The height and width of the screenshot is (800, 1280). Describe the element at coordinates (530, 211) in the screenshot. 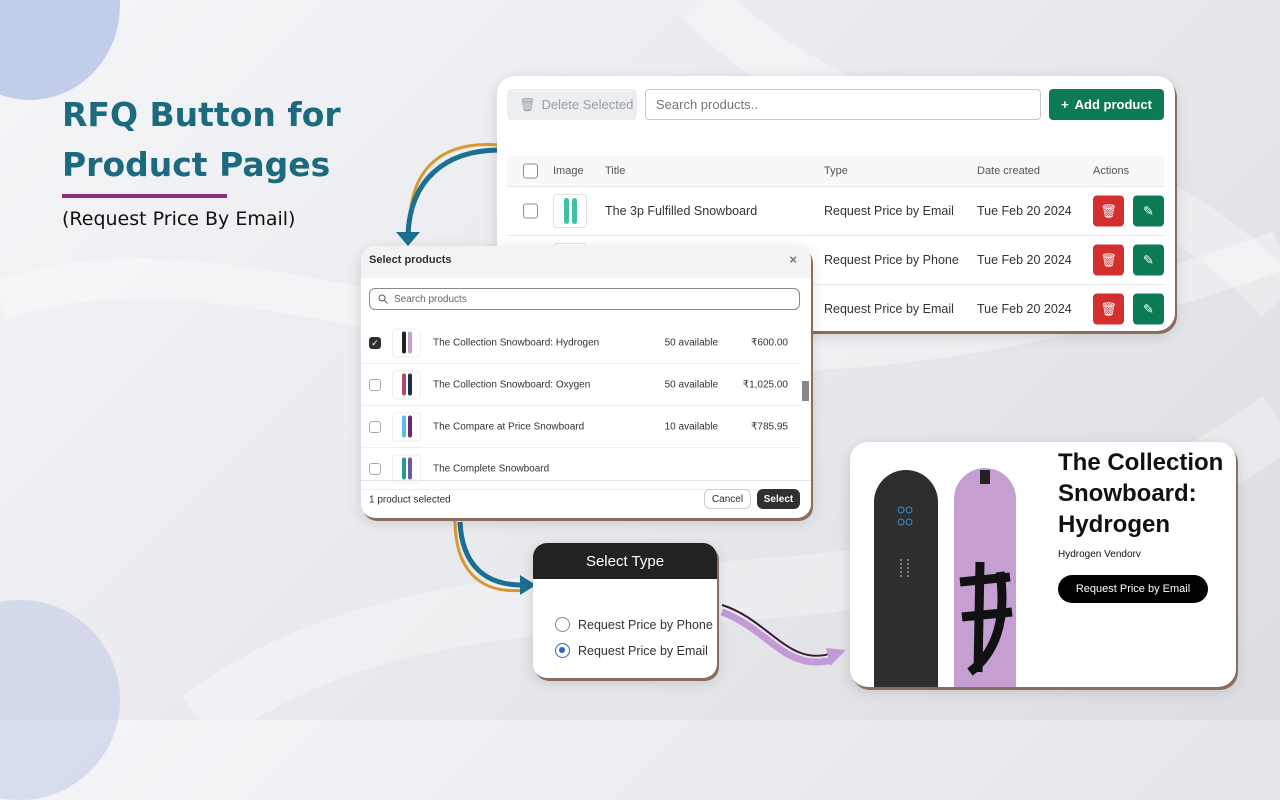

I see `row-checkbox` at that location.